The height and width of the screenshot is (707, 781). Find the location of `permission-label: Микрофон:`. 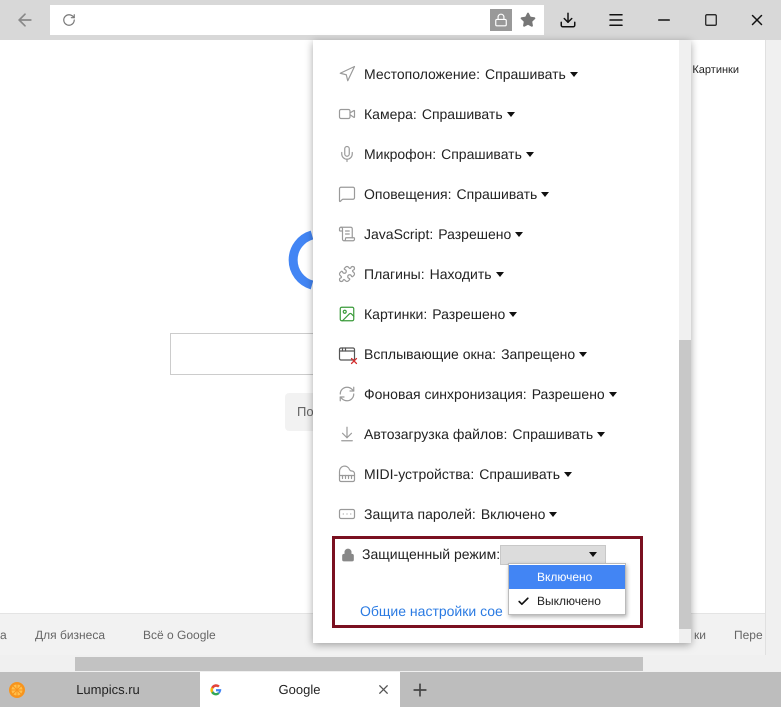

permission-label: Микрофон: is located at coordinates (400, 154).